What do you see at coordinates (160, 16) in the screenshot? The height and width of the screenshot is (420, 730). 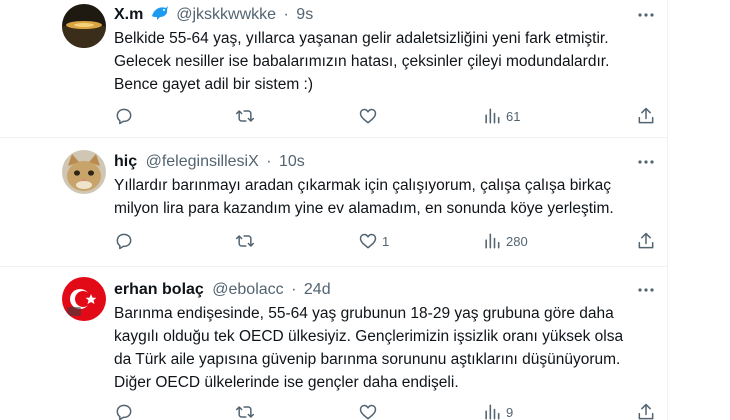 I see `dolphin-emoji-icon` at bounding box center [160, 16].